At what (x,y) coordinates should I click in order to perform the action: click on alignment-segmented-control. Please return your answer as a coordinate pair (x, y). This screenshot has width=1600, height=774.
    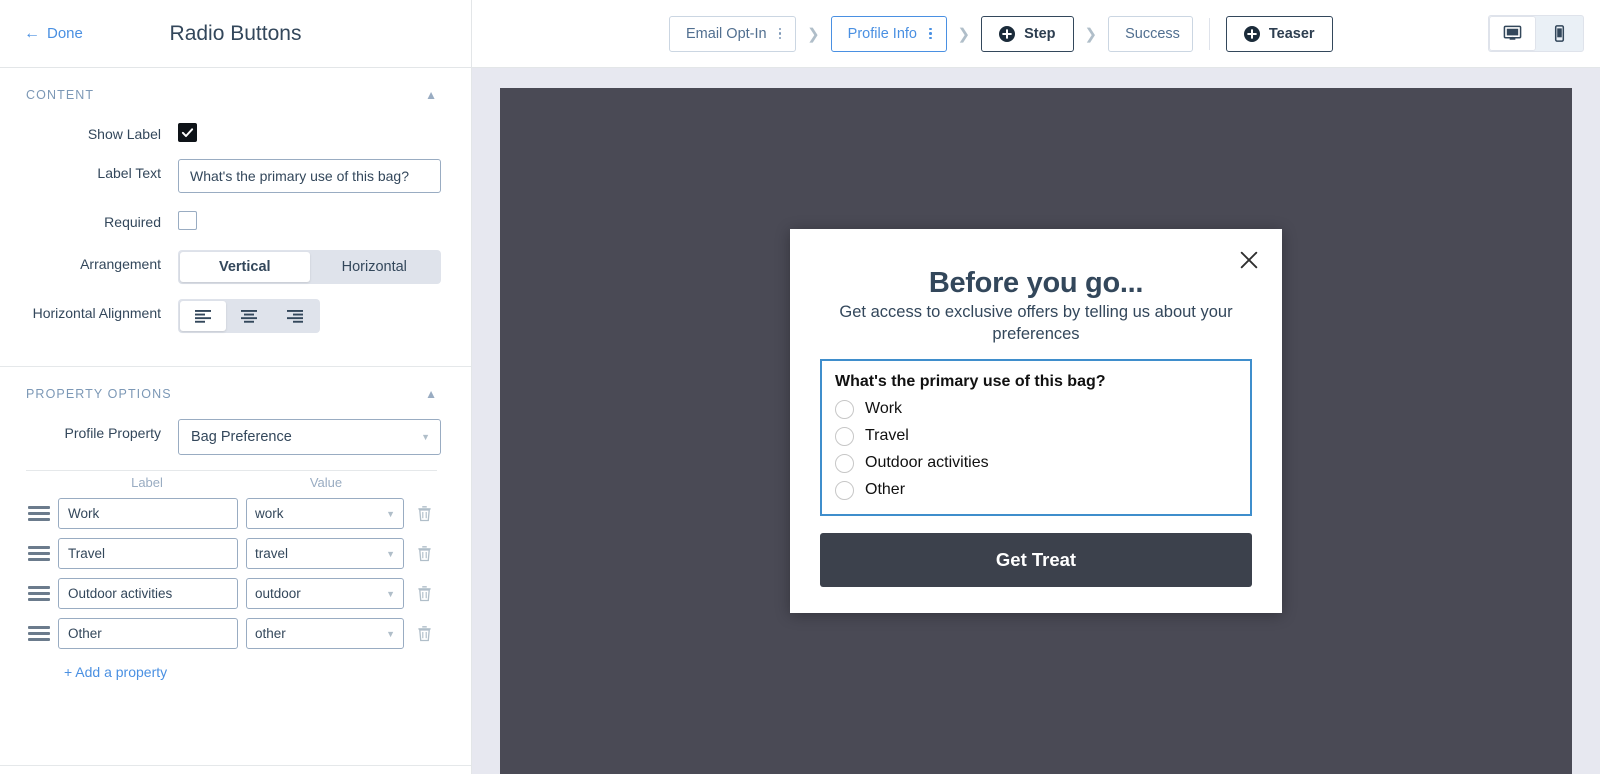
    Looking at the image, I should click on (249, 316).